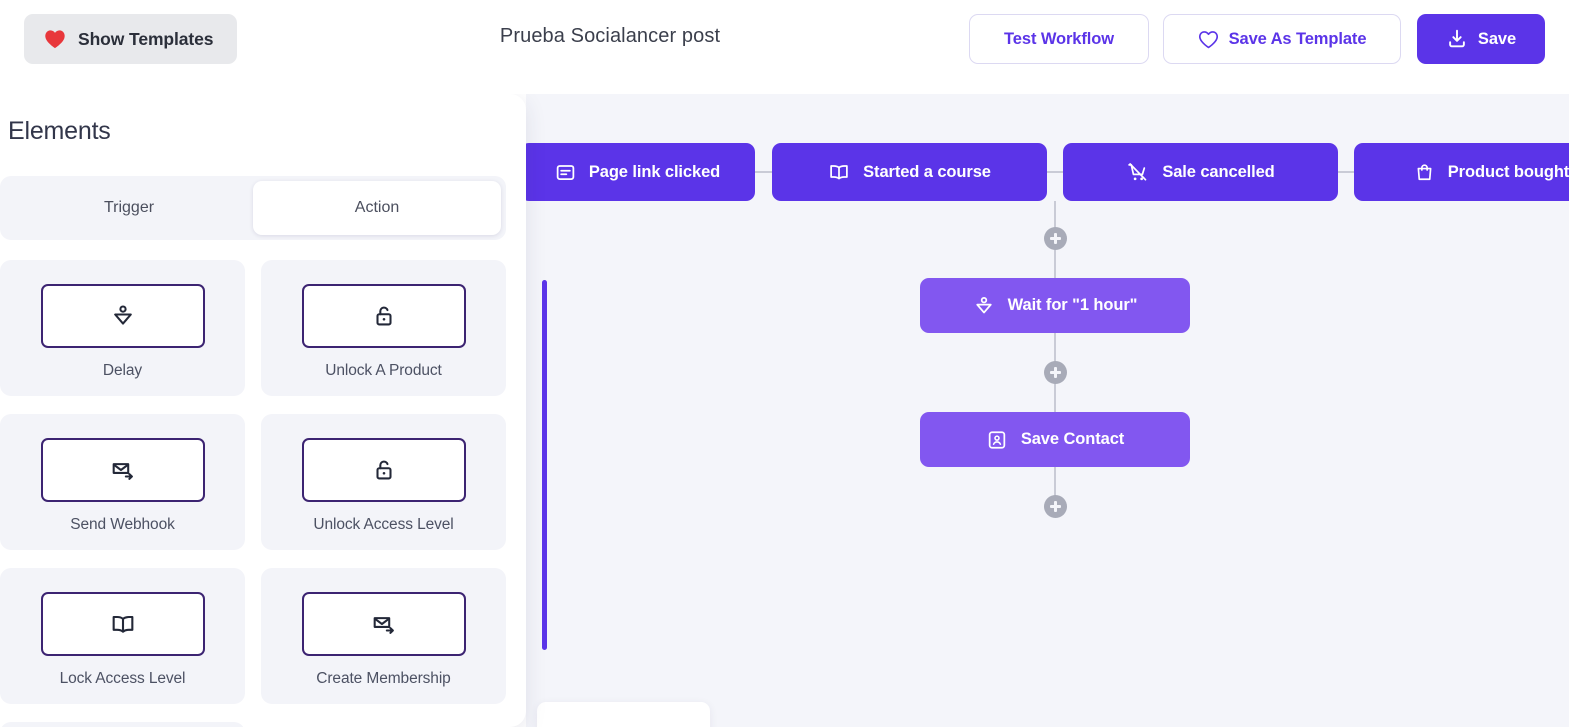 This screenshot has width=1569, height=727. Describe the element at coordinates (623, 714) in the screenshot. I see `canvas-bottom-card` at that location.